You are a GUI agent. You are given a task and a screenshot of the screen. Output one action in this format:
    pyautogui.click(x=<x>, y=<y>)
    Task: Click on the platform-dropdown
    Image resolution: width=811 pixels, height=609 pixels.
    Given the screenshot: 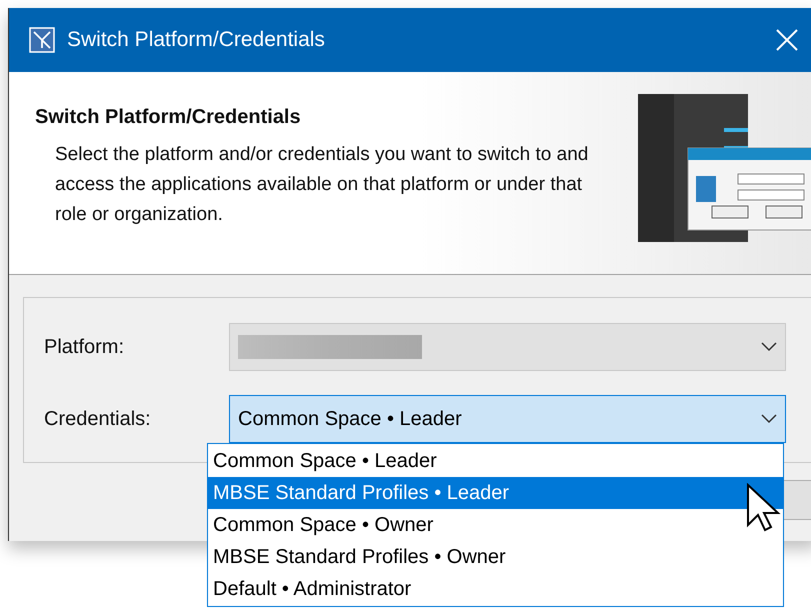 What is the action you would take?
    pyautogui.click(x=507, y=347)
    